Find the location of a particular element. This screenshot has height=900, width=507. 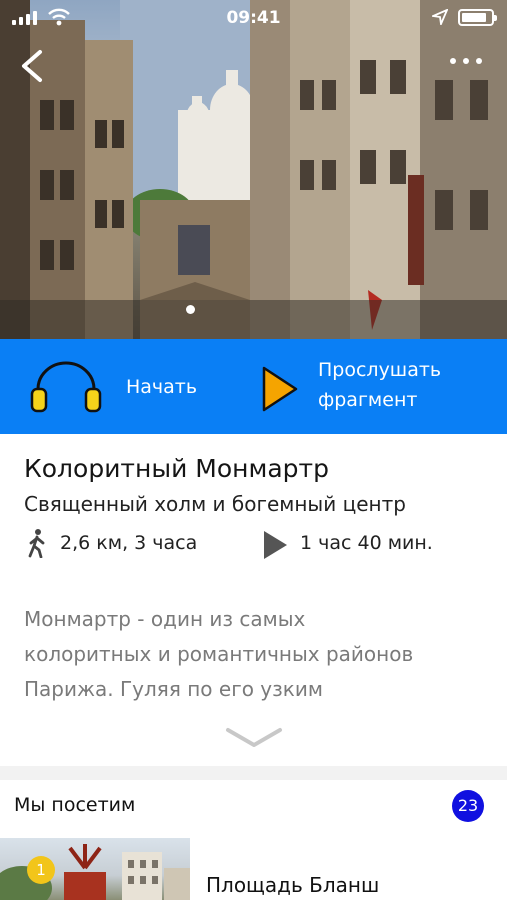

we-will-visit-section: Мы посетим 23 1 Площадь Бланш is located at coordinates (253, 840).